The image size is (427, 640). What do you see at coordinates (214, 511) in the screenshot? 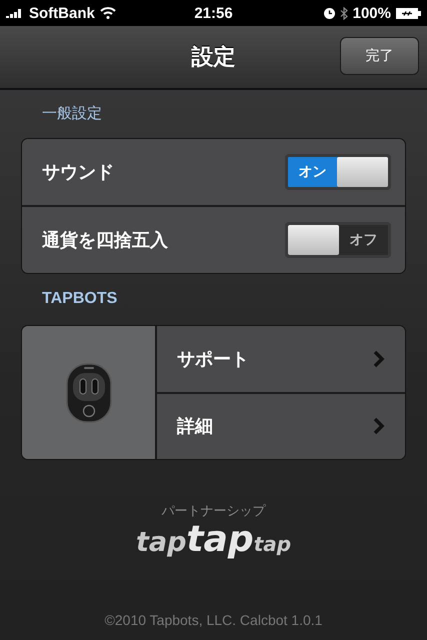
I see `partnership-caption: パートナーシップ` at bounding box center [214, 511].